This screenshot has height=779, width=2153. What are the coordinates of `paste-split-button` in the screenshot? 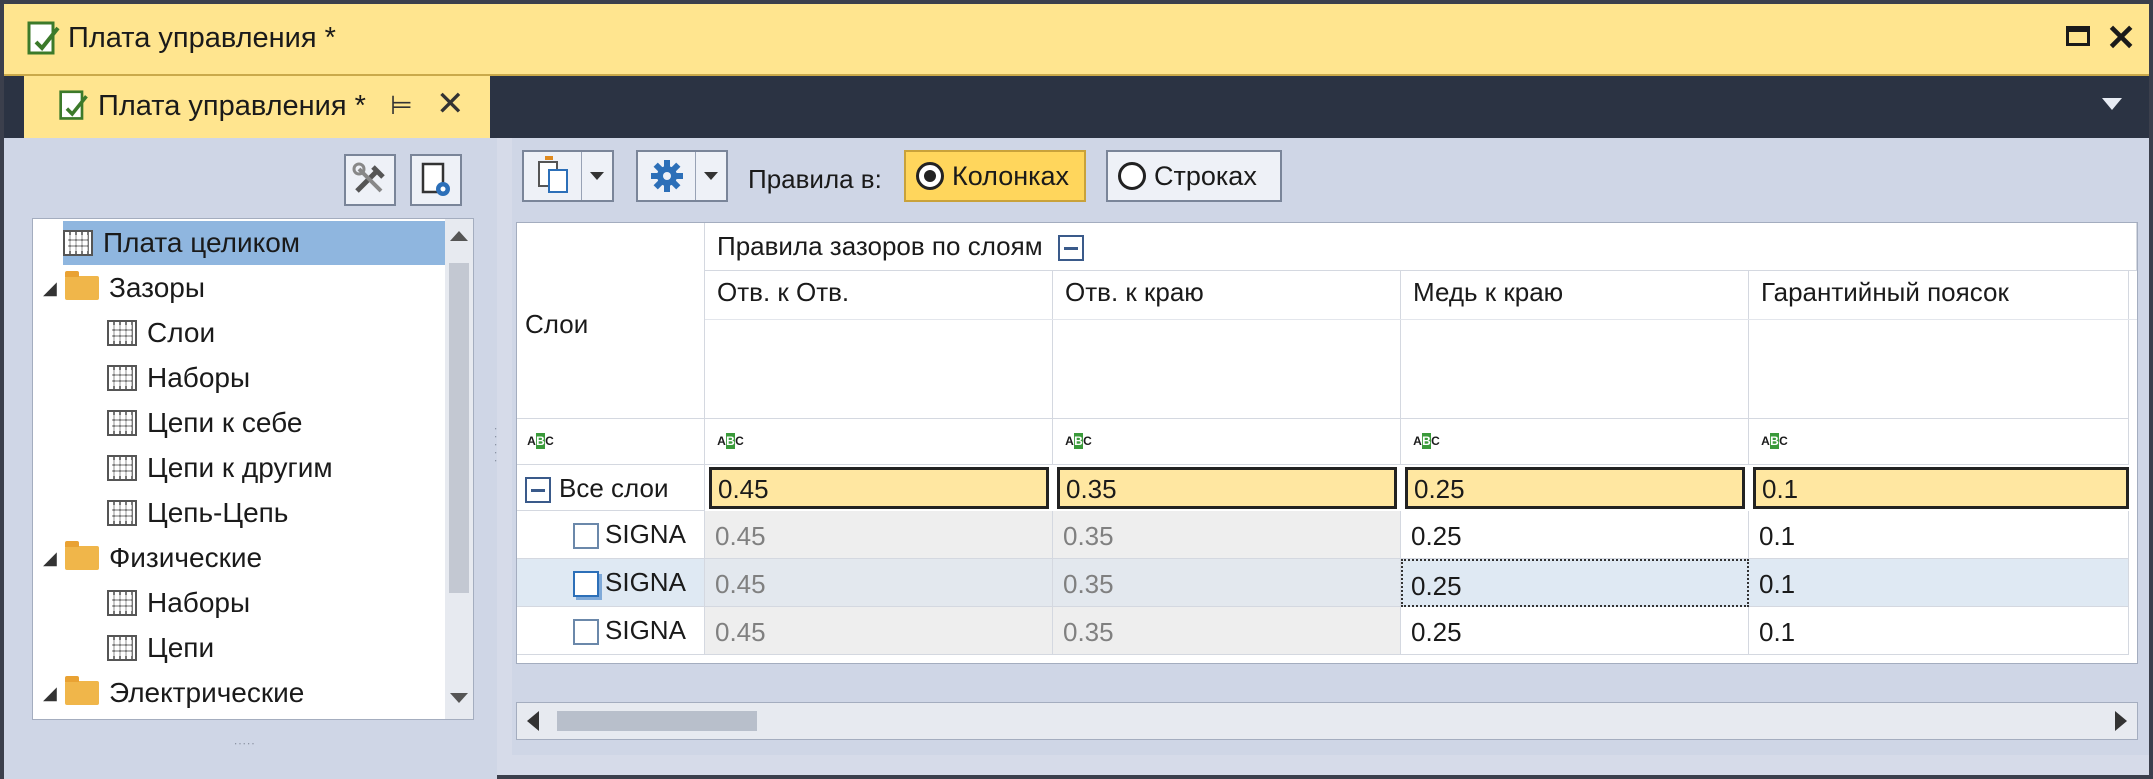 It's located at (568, 176).